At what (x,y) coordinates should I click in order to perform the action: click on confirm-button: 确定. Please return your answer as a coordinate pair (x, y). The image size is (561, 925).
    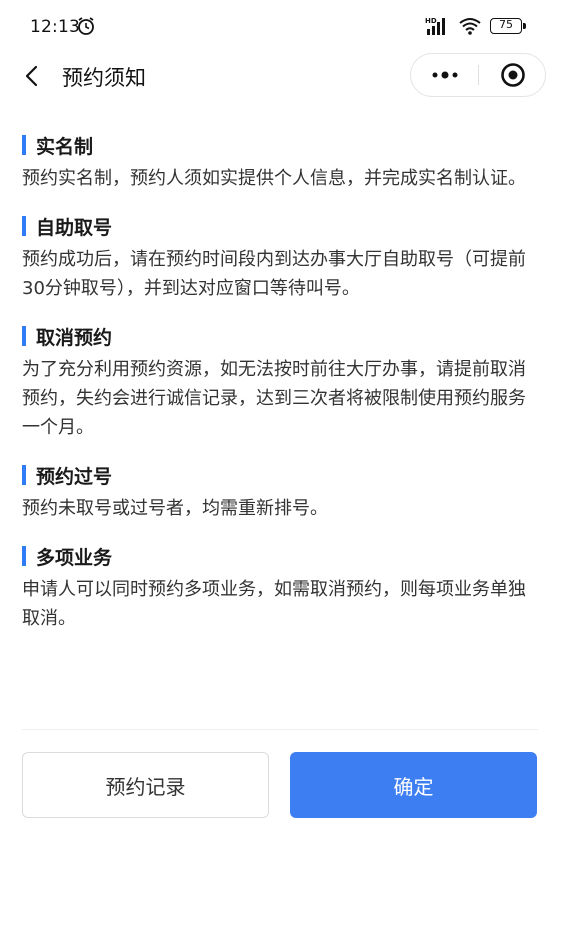
    Looking at the image, I should click on (413, 785).